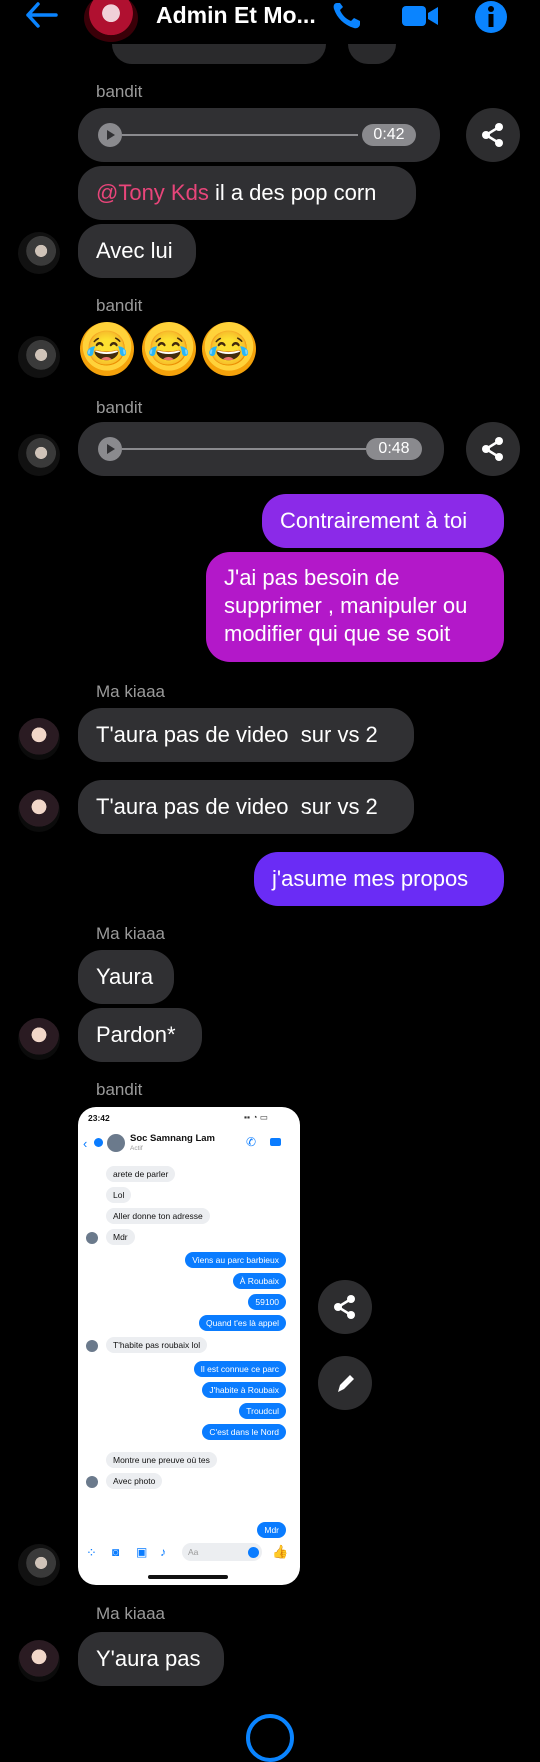 Image resolution: width=540 pixels, height=1762 pixels. I want to click on message-text: il a des pop corn, so click(292, 192).